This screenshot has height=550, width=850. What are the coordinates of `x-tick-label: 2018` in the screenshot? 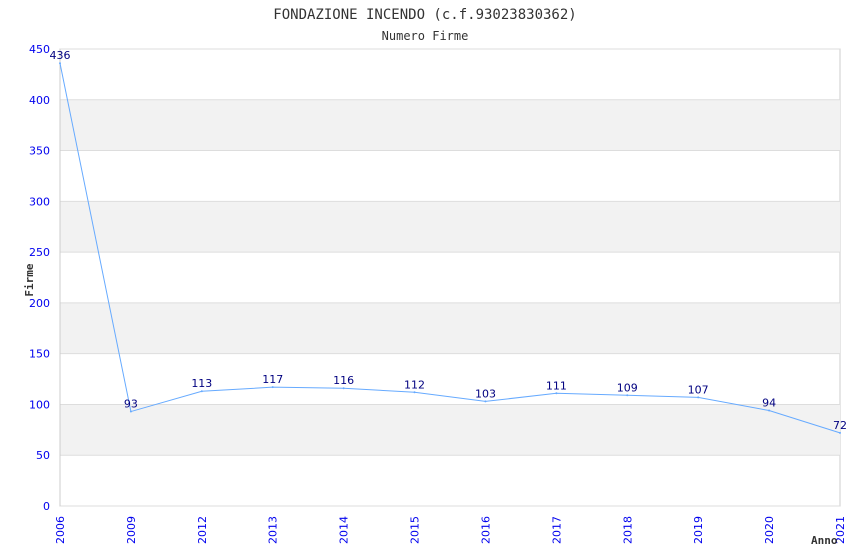 It's located at (627, 530).